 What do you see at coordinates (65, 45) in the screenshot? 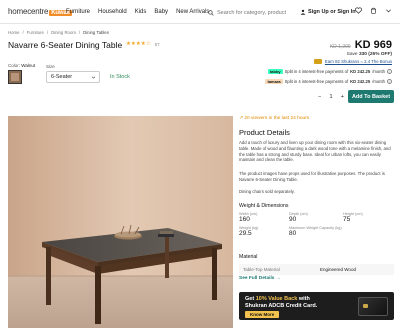
I see `product-title: Navarre 6-Seater Dining Table` at bounding box center [65, 45].